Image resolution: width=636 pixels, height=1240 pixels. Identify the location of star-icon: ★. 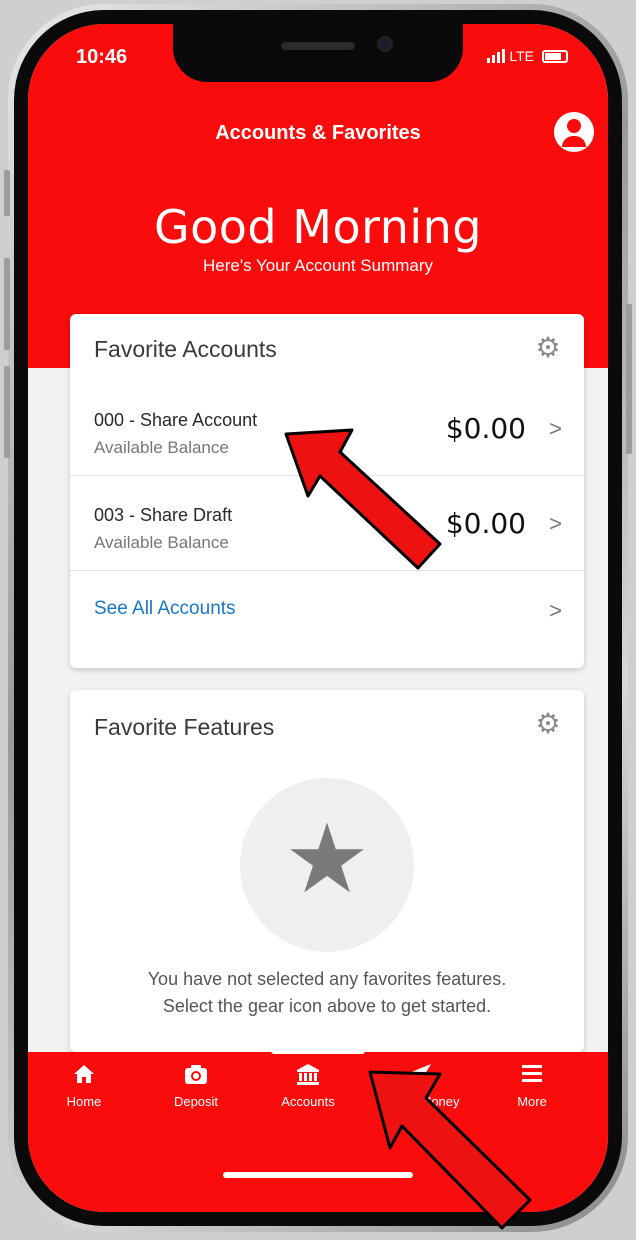
(327, 859).